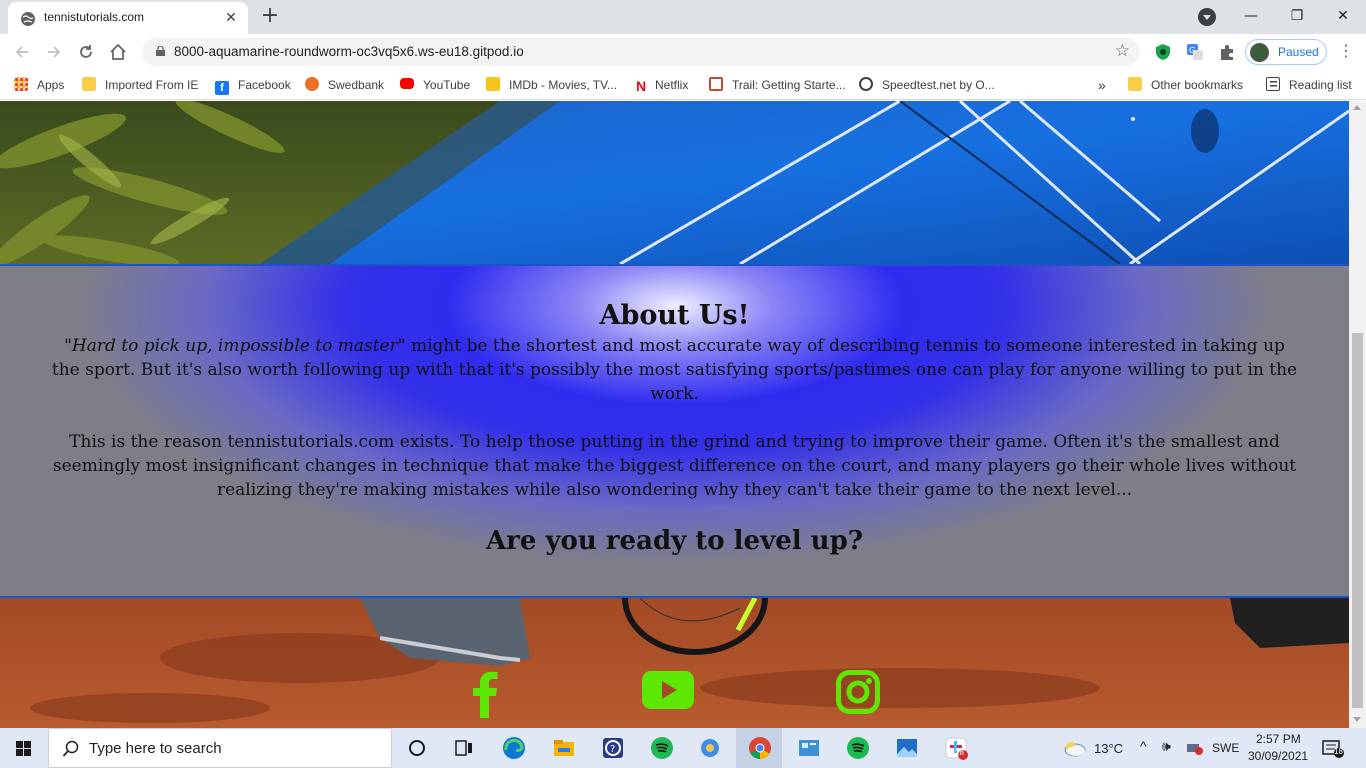 The width and height of the screenshot is (1366, 768). I want to click on home-button, so click(118, 52).